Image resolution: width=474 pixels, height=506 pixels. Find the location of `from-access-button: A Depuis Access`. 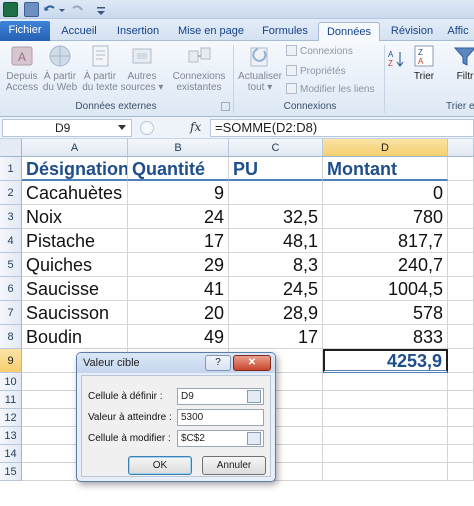

from-access-button: A Depuis Access is located at coordinates (22, 68).